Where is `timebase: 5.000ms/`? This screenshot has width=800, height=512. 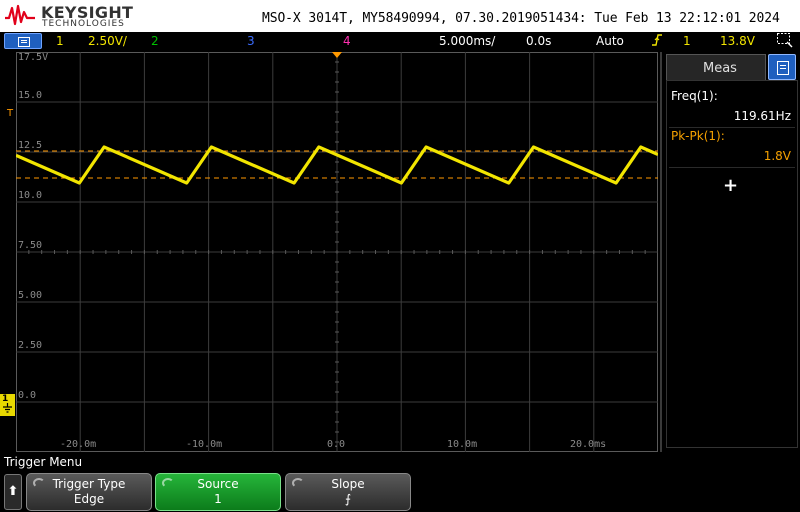
timebase: 5.000ms/ is located at coordinates (467, 41).